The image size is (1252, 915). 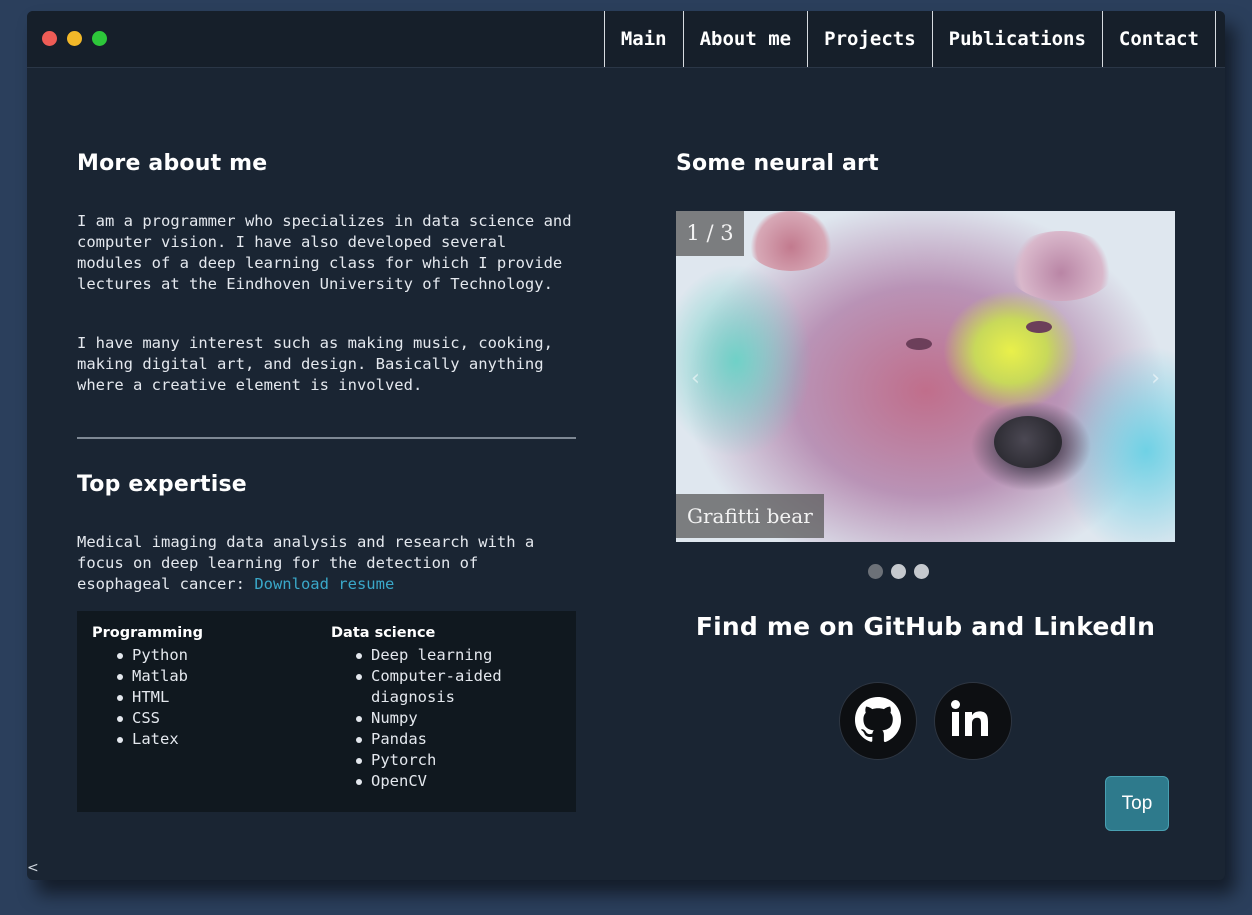 I want to click on slide-prev-icon: ‹, so click(x=695, y=378).